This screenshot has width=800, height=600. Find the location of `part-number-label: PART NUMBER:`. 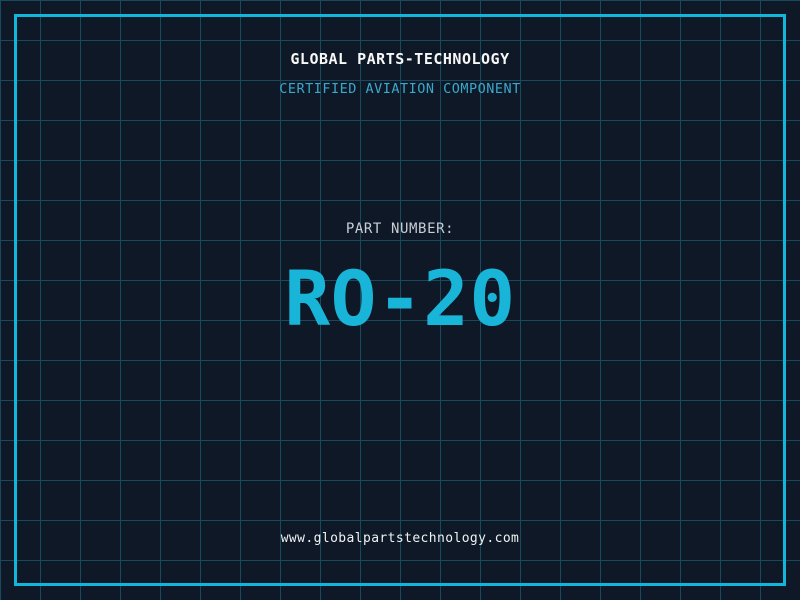

part-number-label: PART NUMBER: is located at coordinates (400, 229).